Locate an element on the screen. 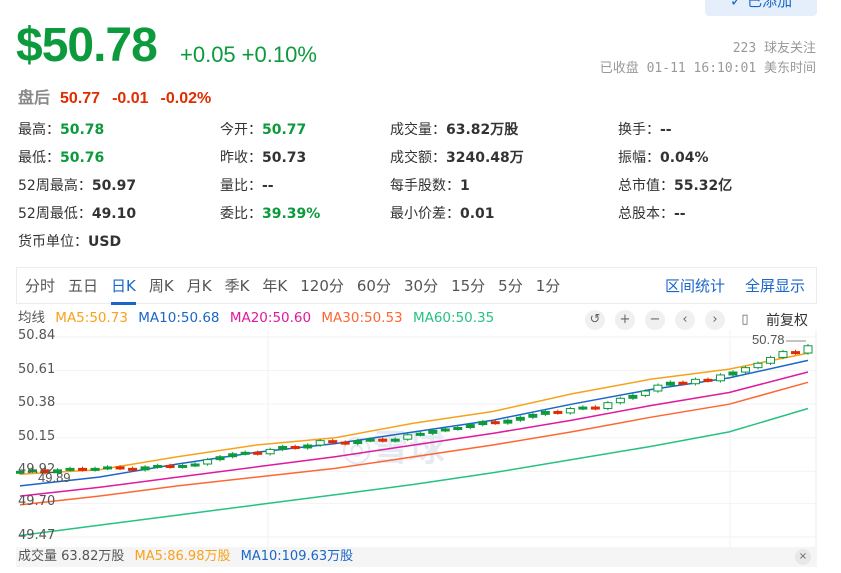  tab-period: 1分 is located at coordinates (548, 286).